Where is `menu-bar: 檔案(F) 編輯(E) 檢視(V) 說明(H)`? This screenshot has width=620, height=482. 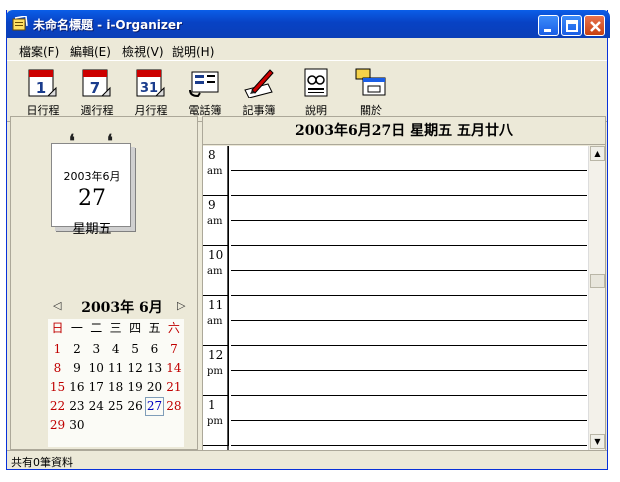
menu-bar: 檔案(F) 編輯(E) 檢視(V) 說明(H) is located at coordinates (307, 50).